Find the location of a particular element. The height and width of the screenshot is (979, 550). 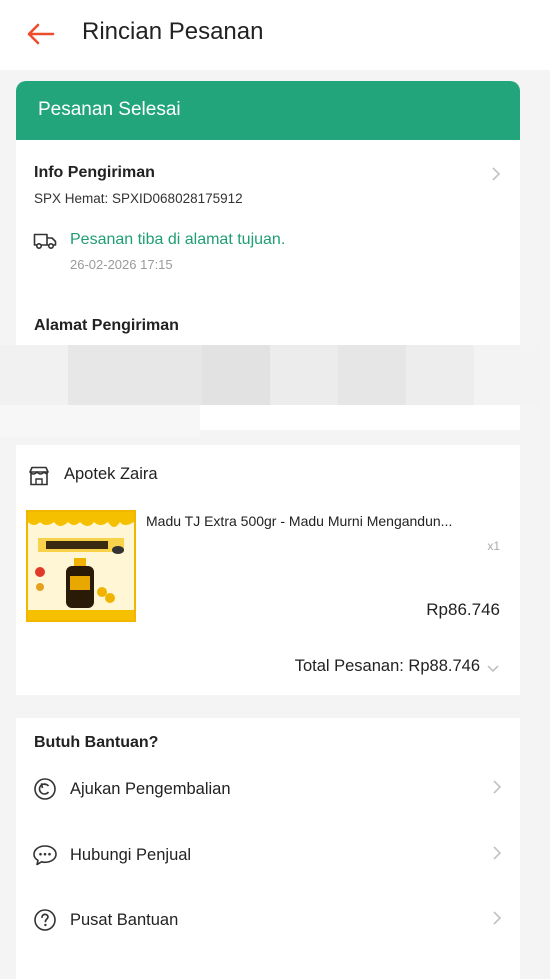

address-title: Alamat Pengiriman is located at coordinates (106, 325).